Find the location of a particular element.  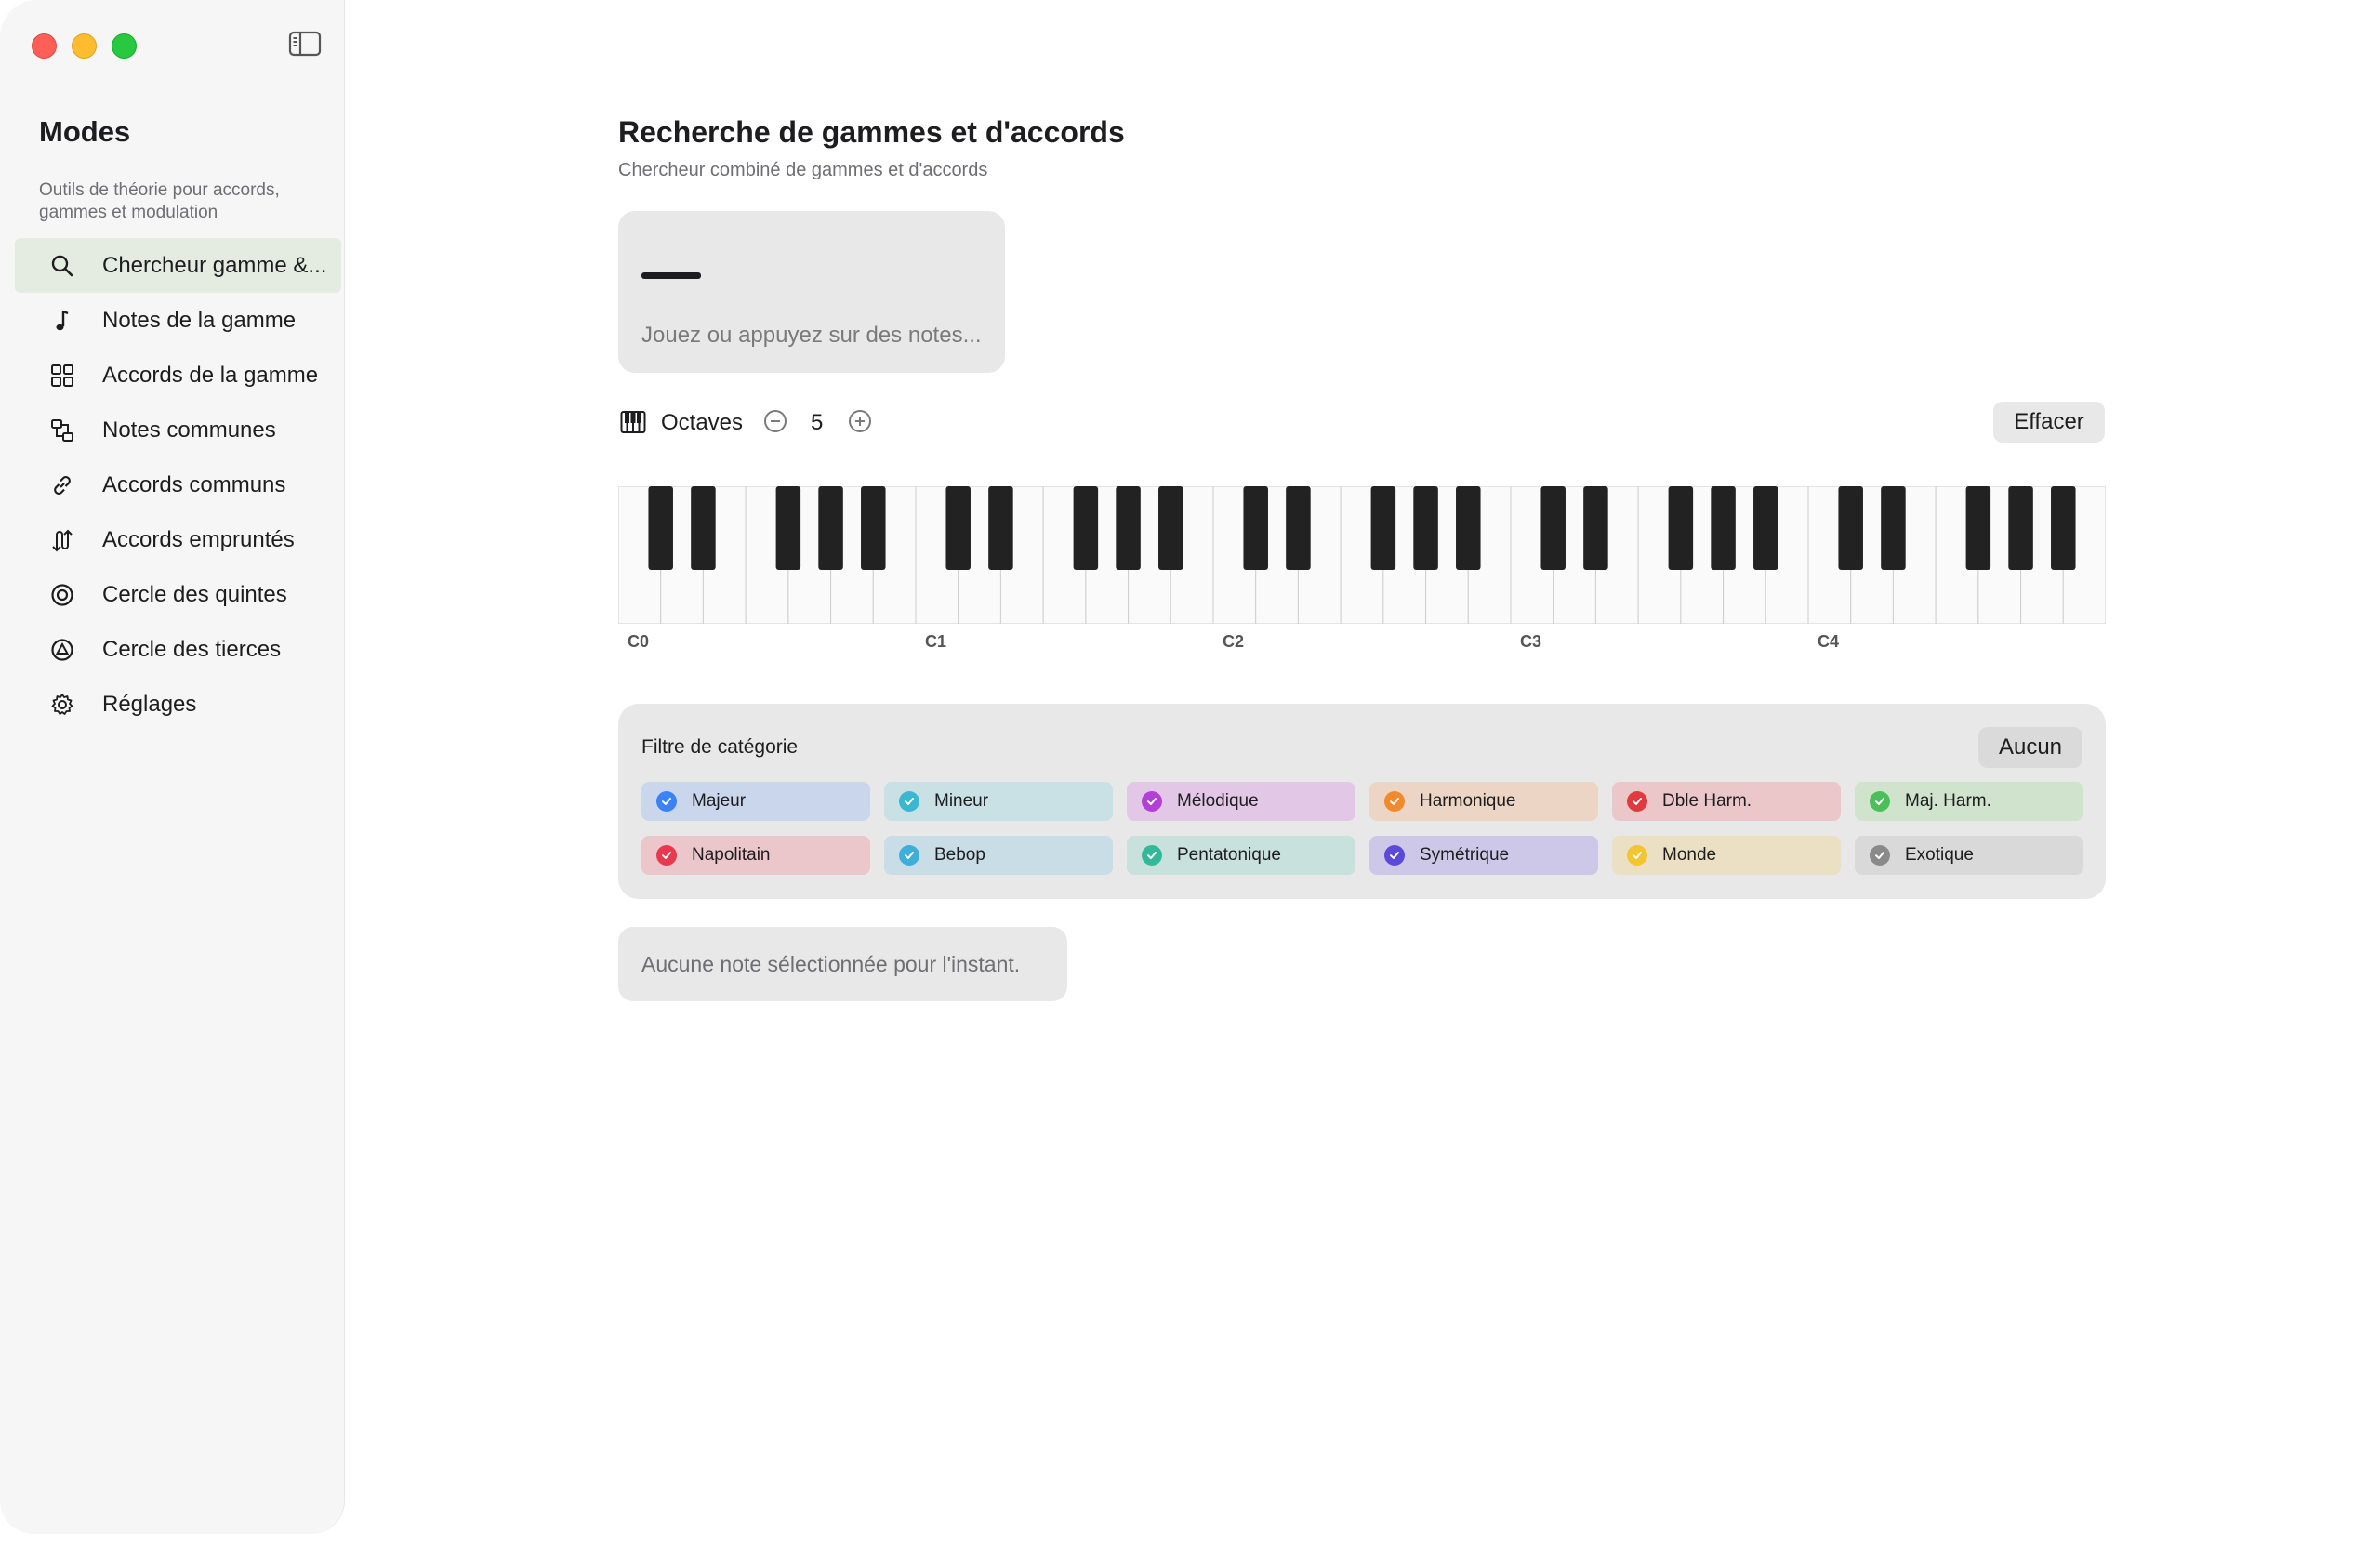

category-chip: Exotique is located at coordinates (1969, 855).